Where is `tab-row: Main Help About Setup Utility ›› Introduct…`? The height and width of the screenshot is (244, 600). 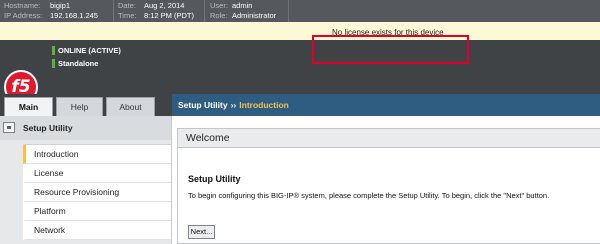
tab-row: Main Help About Setup Utility ›› Introduct… is located at coordinates (300, 105).